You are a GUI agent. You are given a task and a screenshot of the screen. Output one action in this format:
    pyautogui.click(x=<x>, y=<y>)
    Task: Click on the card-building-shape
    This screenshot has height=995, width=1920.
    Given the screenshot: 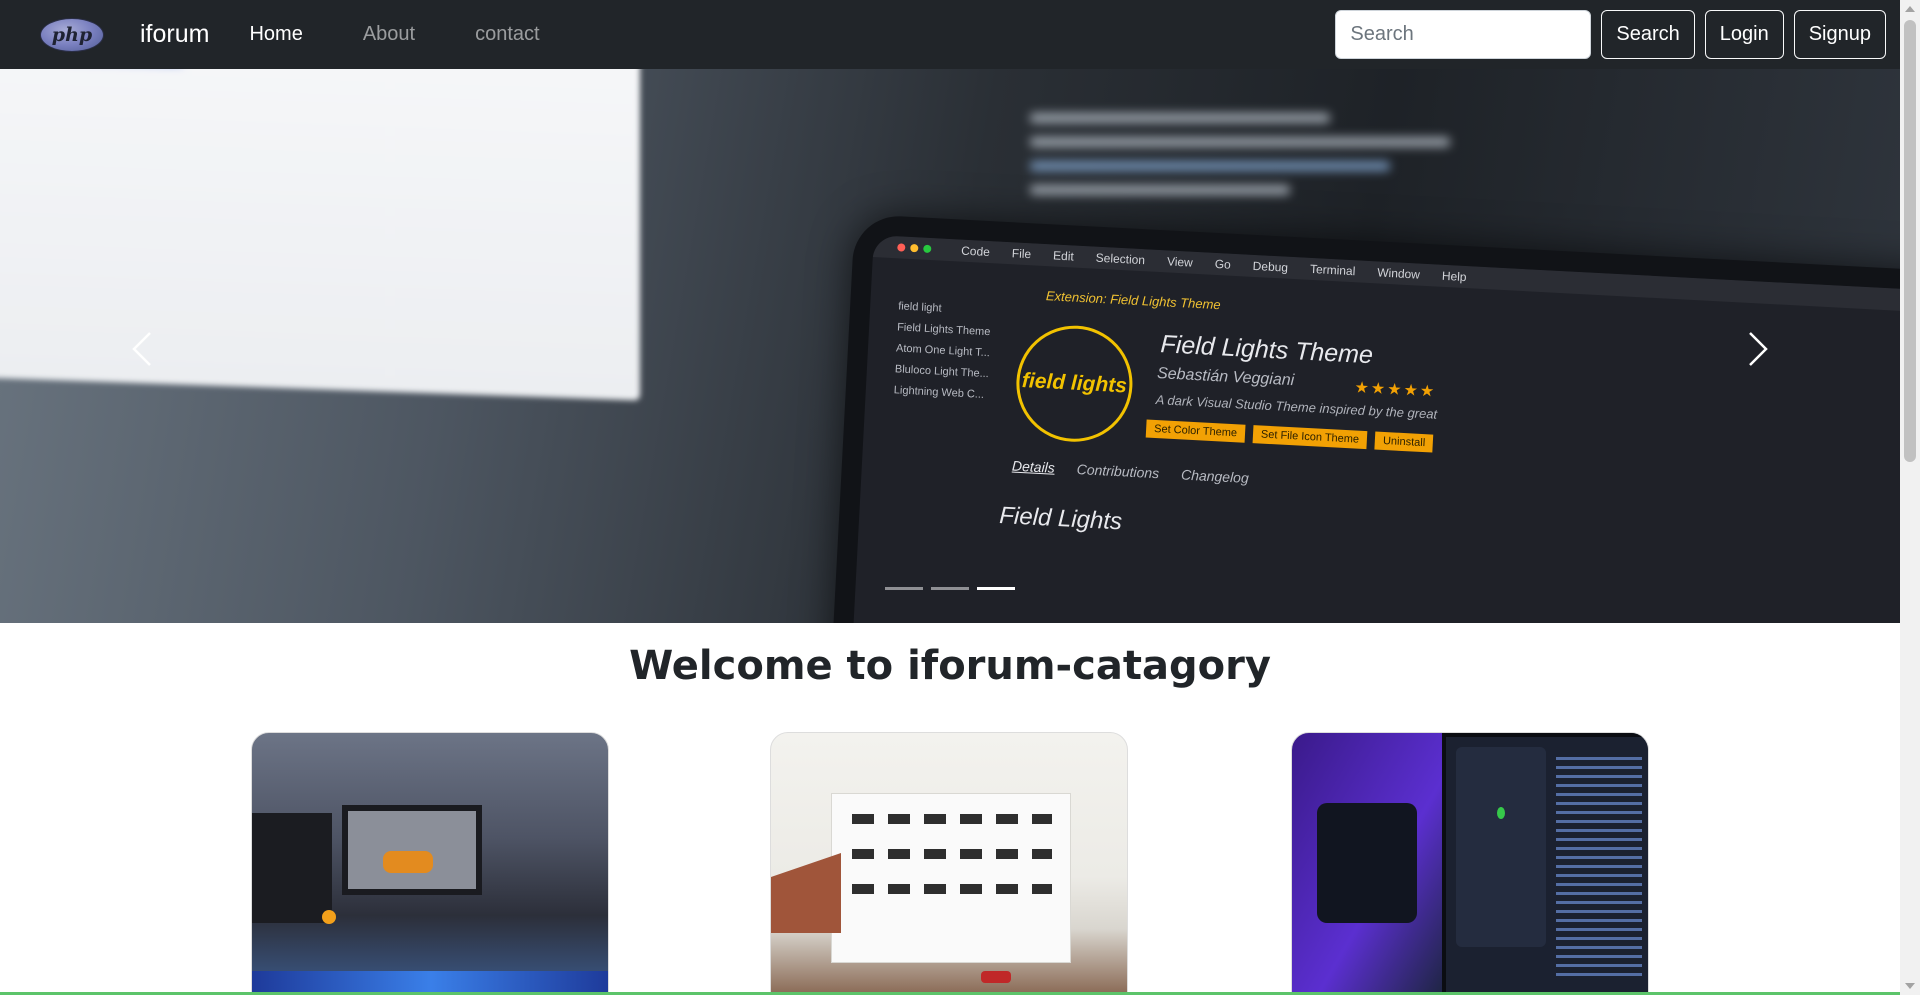 What is the action you would take?
    pyautogui.click(x=951, y=878)
    